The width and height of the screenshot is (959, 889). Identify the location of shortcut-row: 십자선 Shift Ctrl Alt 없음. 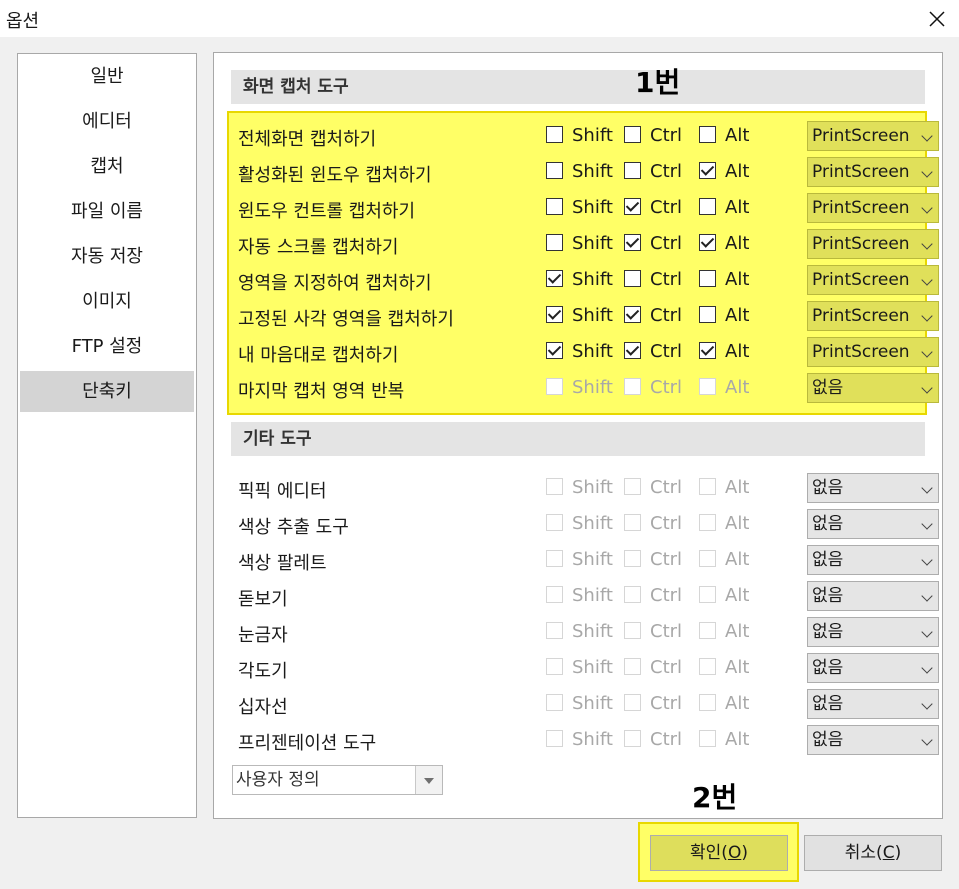
(588, 705).